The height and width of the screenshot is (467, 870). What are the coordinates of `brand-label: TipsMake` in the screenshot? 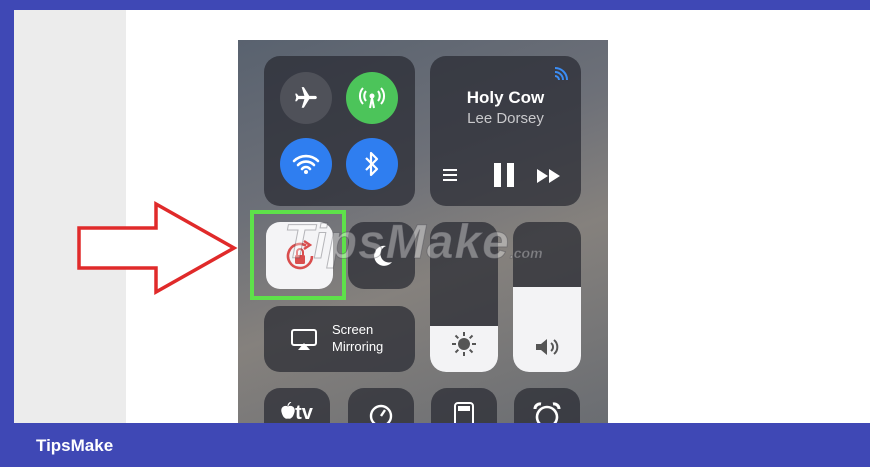 It's located at (75, 445).